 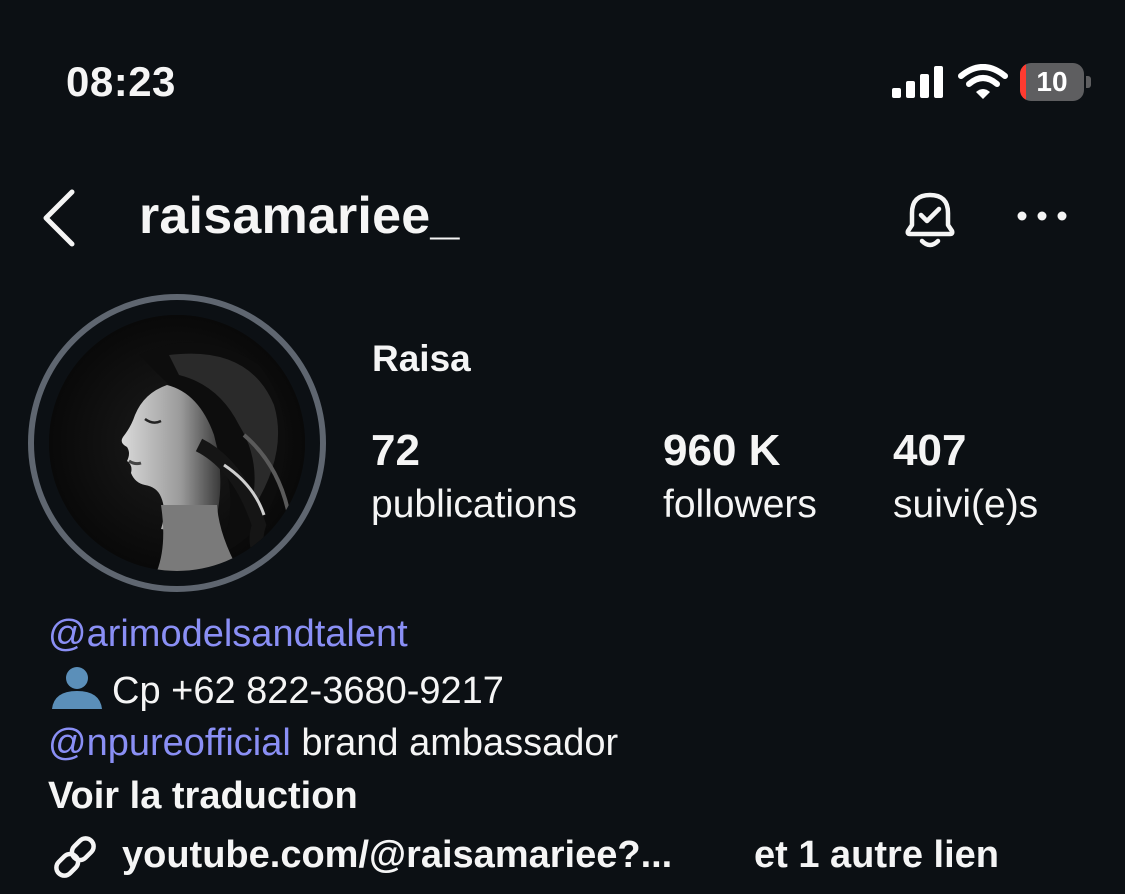 I want to click on bio-line-3: @npureofficial brand ambassador, so click(x=333, y=743).